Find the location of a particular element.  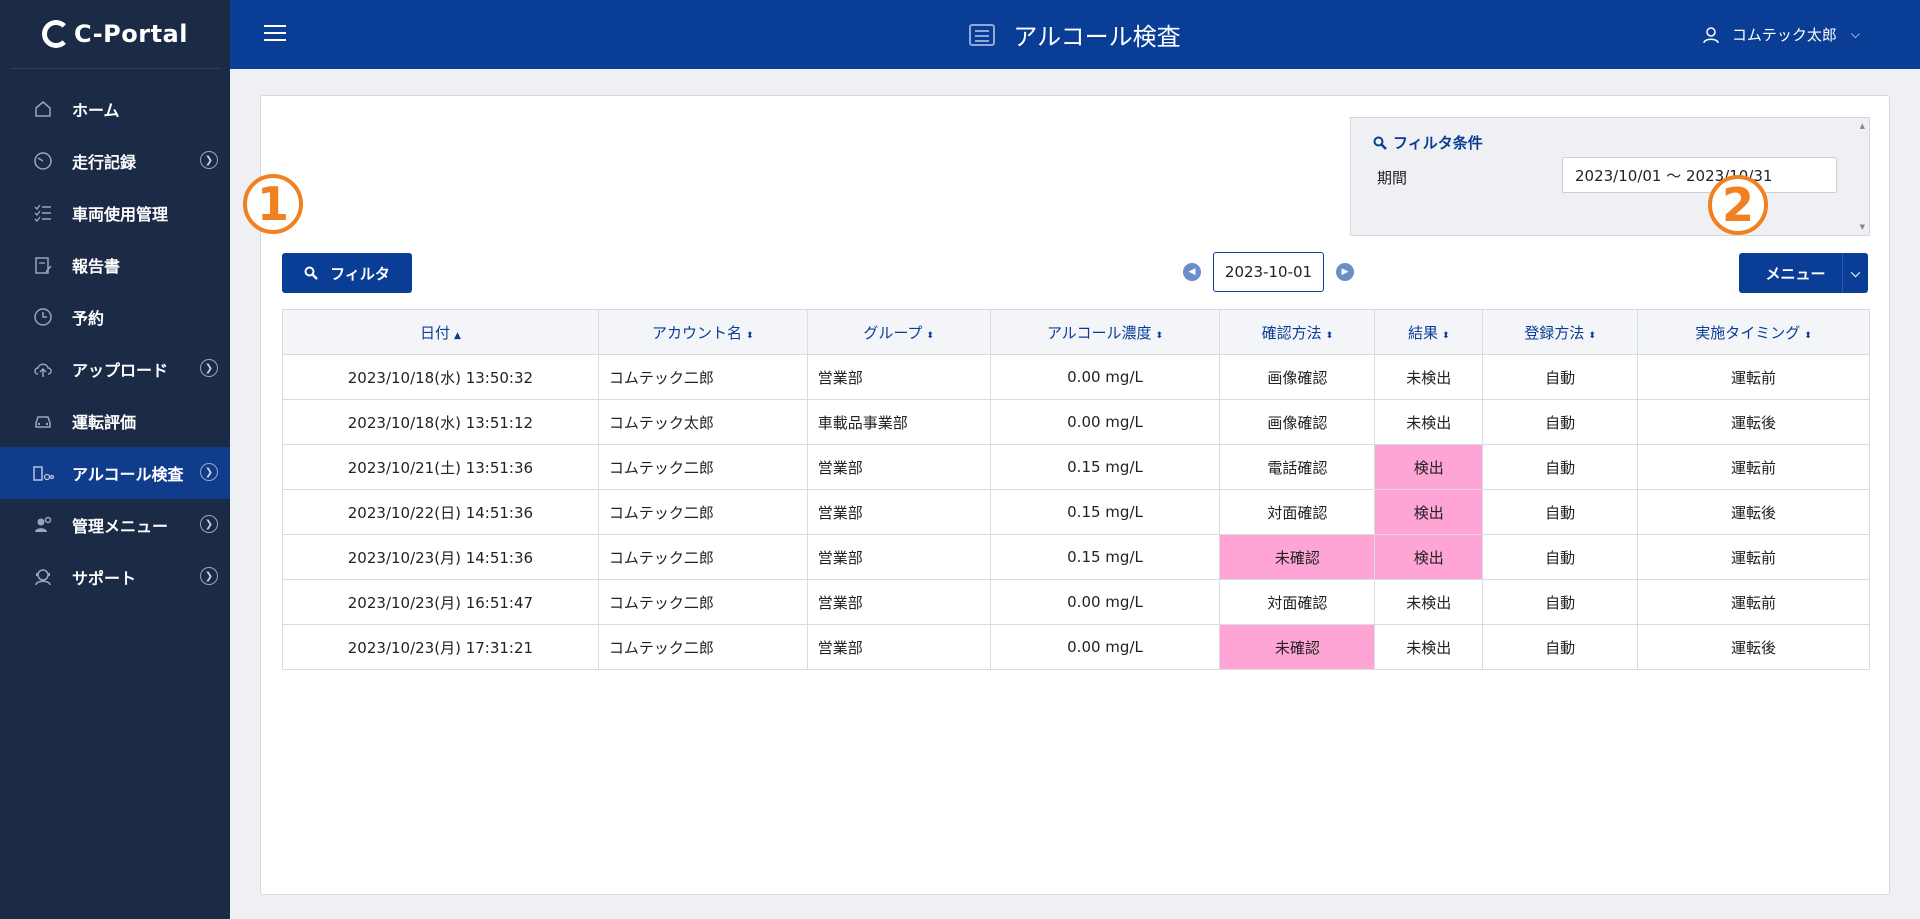

menu-button: メニュー ⌵ is located at coordinates (1803, 273).